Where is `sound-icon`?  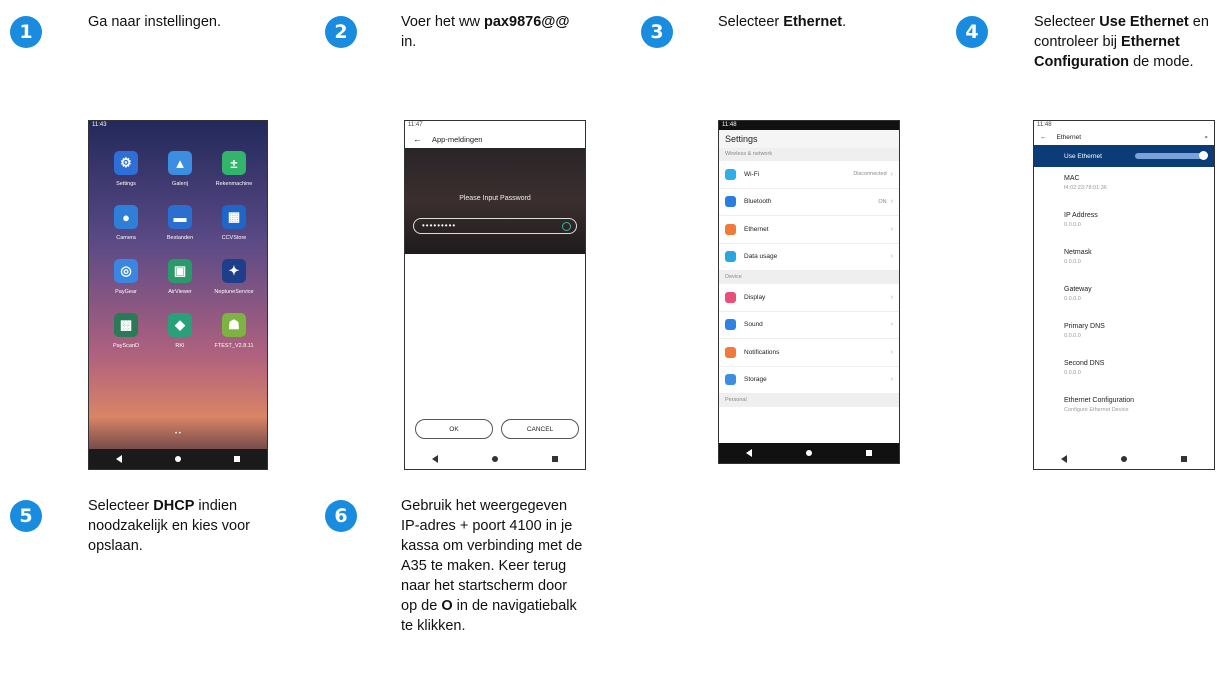 sound-icon is located at coordinates (730, 325).